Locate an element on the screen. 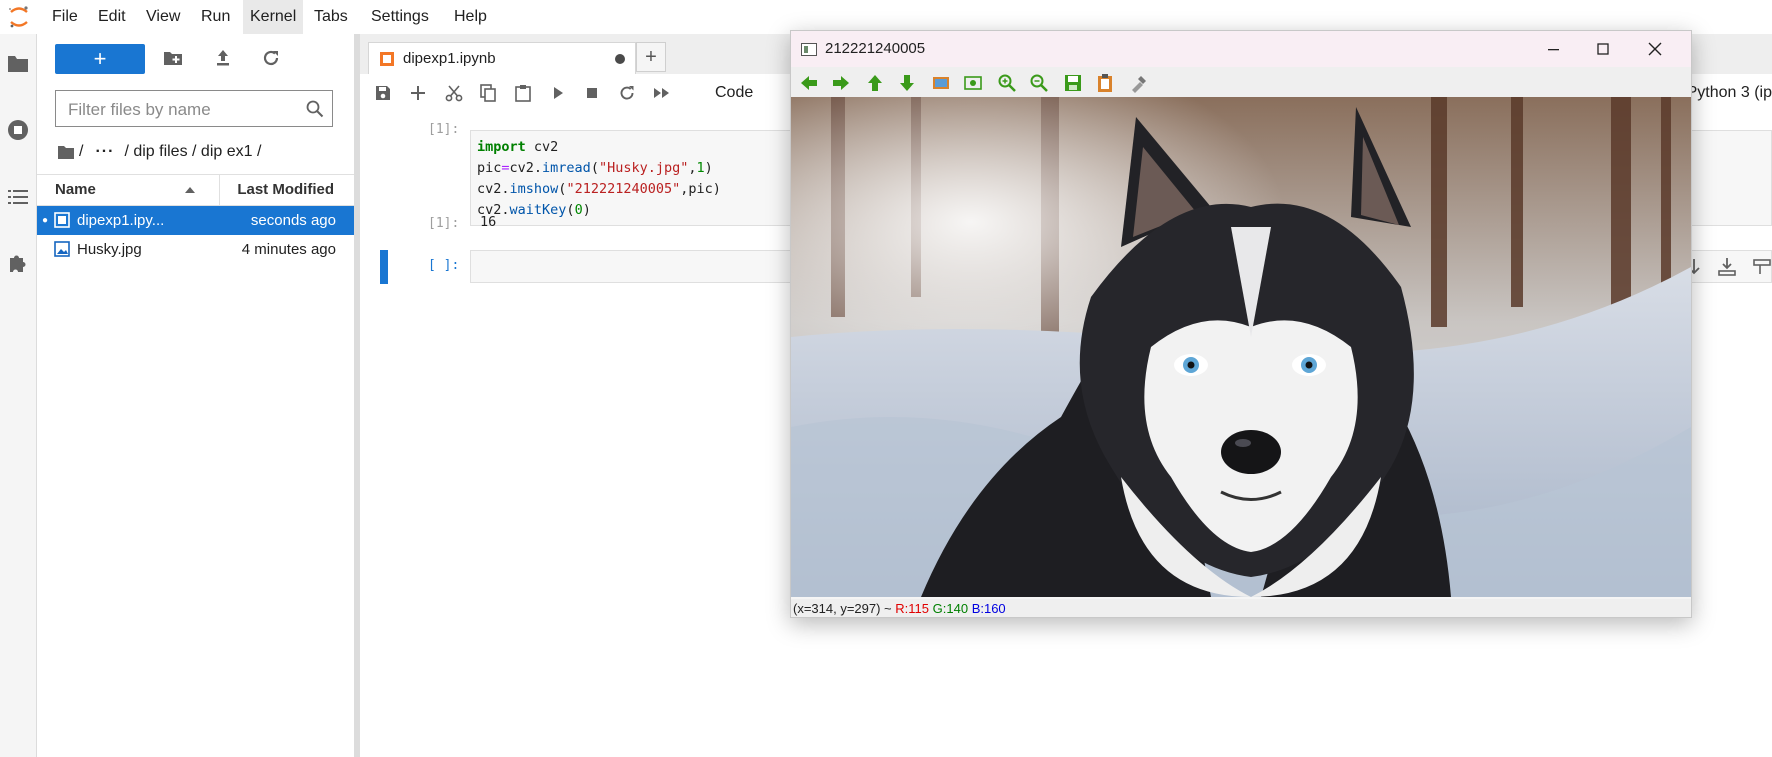 This screenshot has width=1772, height=757. window-app-icon is located at coordinates (809, 49).